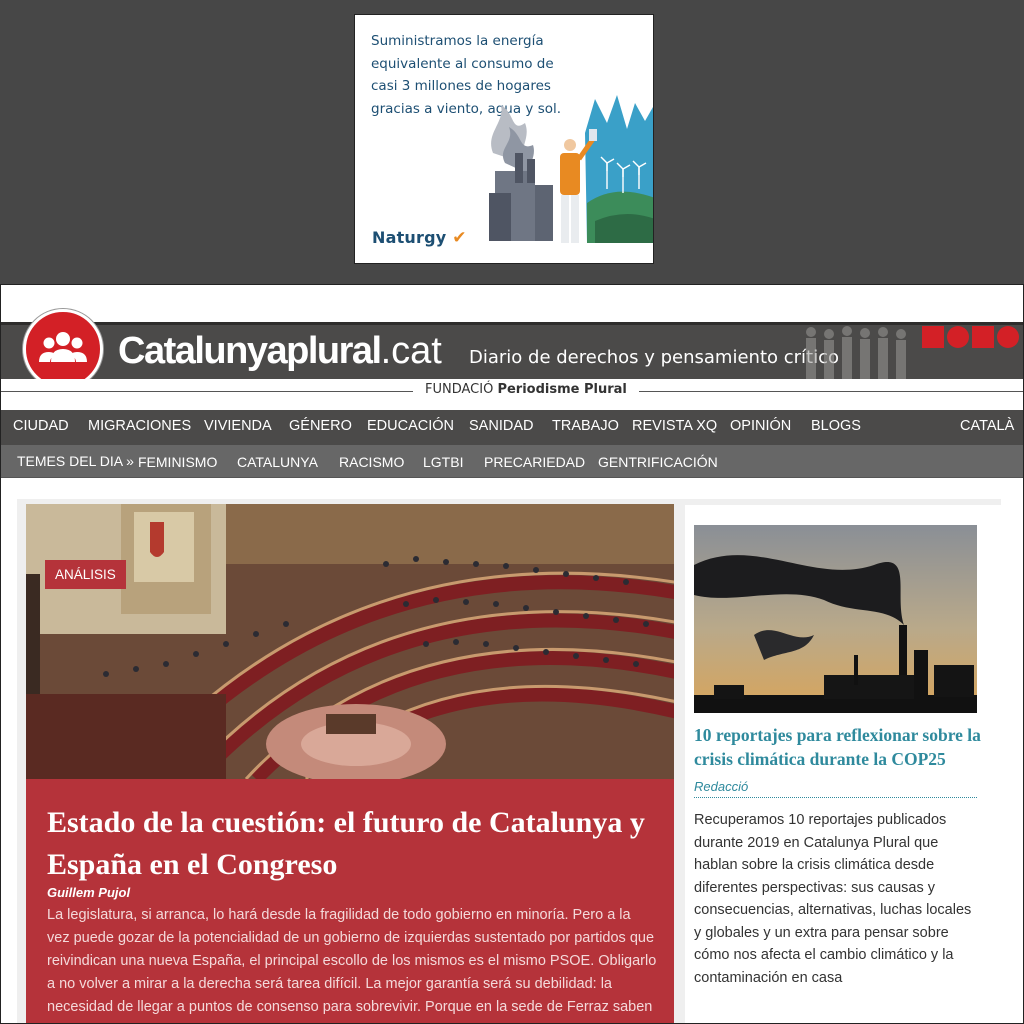 Image resolution: width=1024 pixels, height=1024 pixels. I want to click on nav-item-genero: GÉNERO, so click(320, 426).